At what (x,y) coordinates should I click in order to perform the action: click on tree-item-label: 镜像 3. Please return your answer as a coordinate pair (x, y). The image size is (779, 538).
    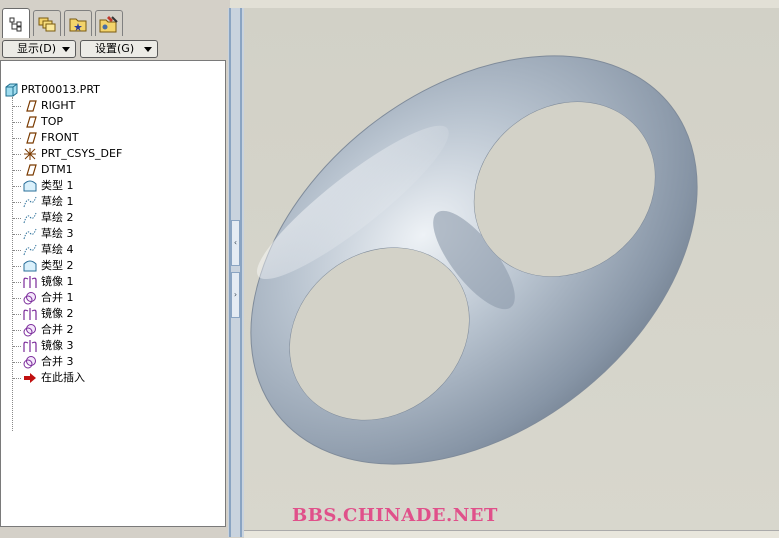
    Looking at the image, I should click on (57, 345).